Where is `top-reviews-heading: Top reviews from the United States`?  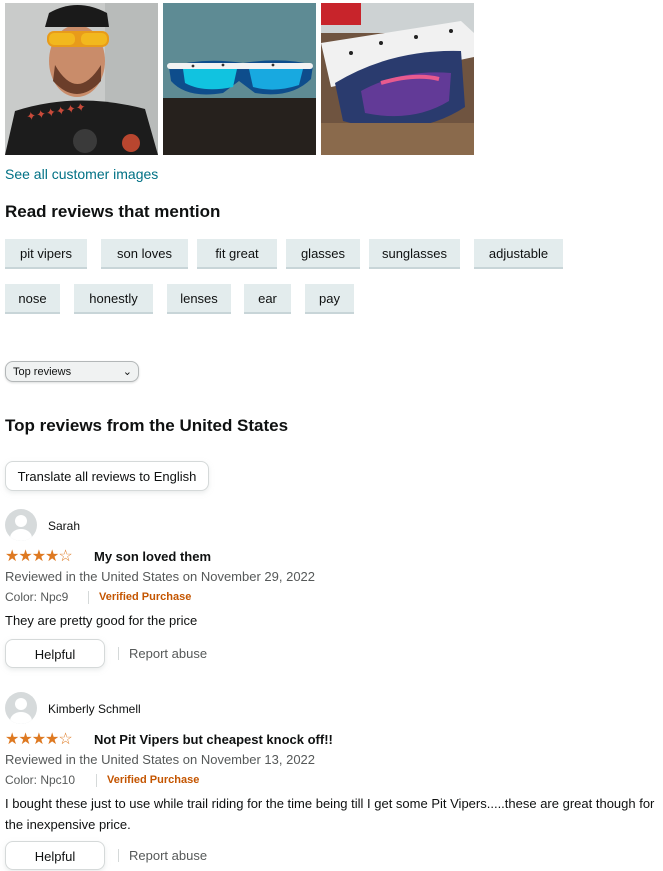
top-reviews-heading: Top reviews from the United States is located at coordinates (147, 425).